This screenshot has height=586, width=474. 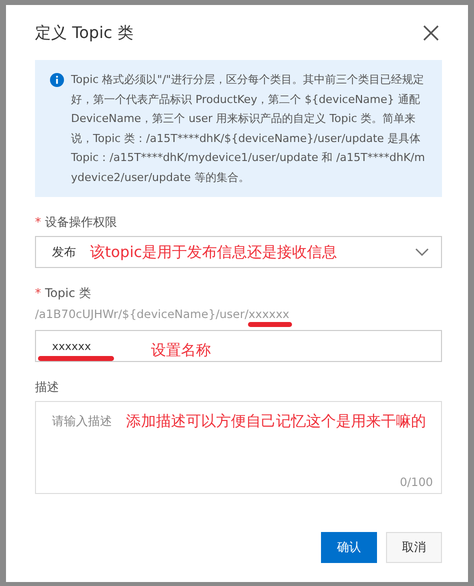 I want to click on field-label: 设备操作权限, so click(x=81, y=222).